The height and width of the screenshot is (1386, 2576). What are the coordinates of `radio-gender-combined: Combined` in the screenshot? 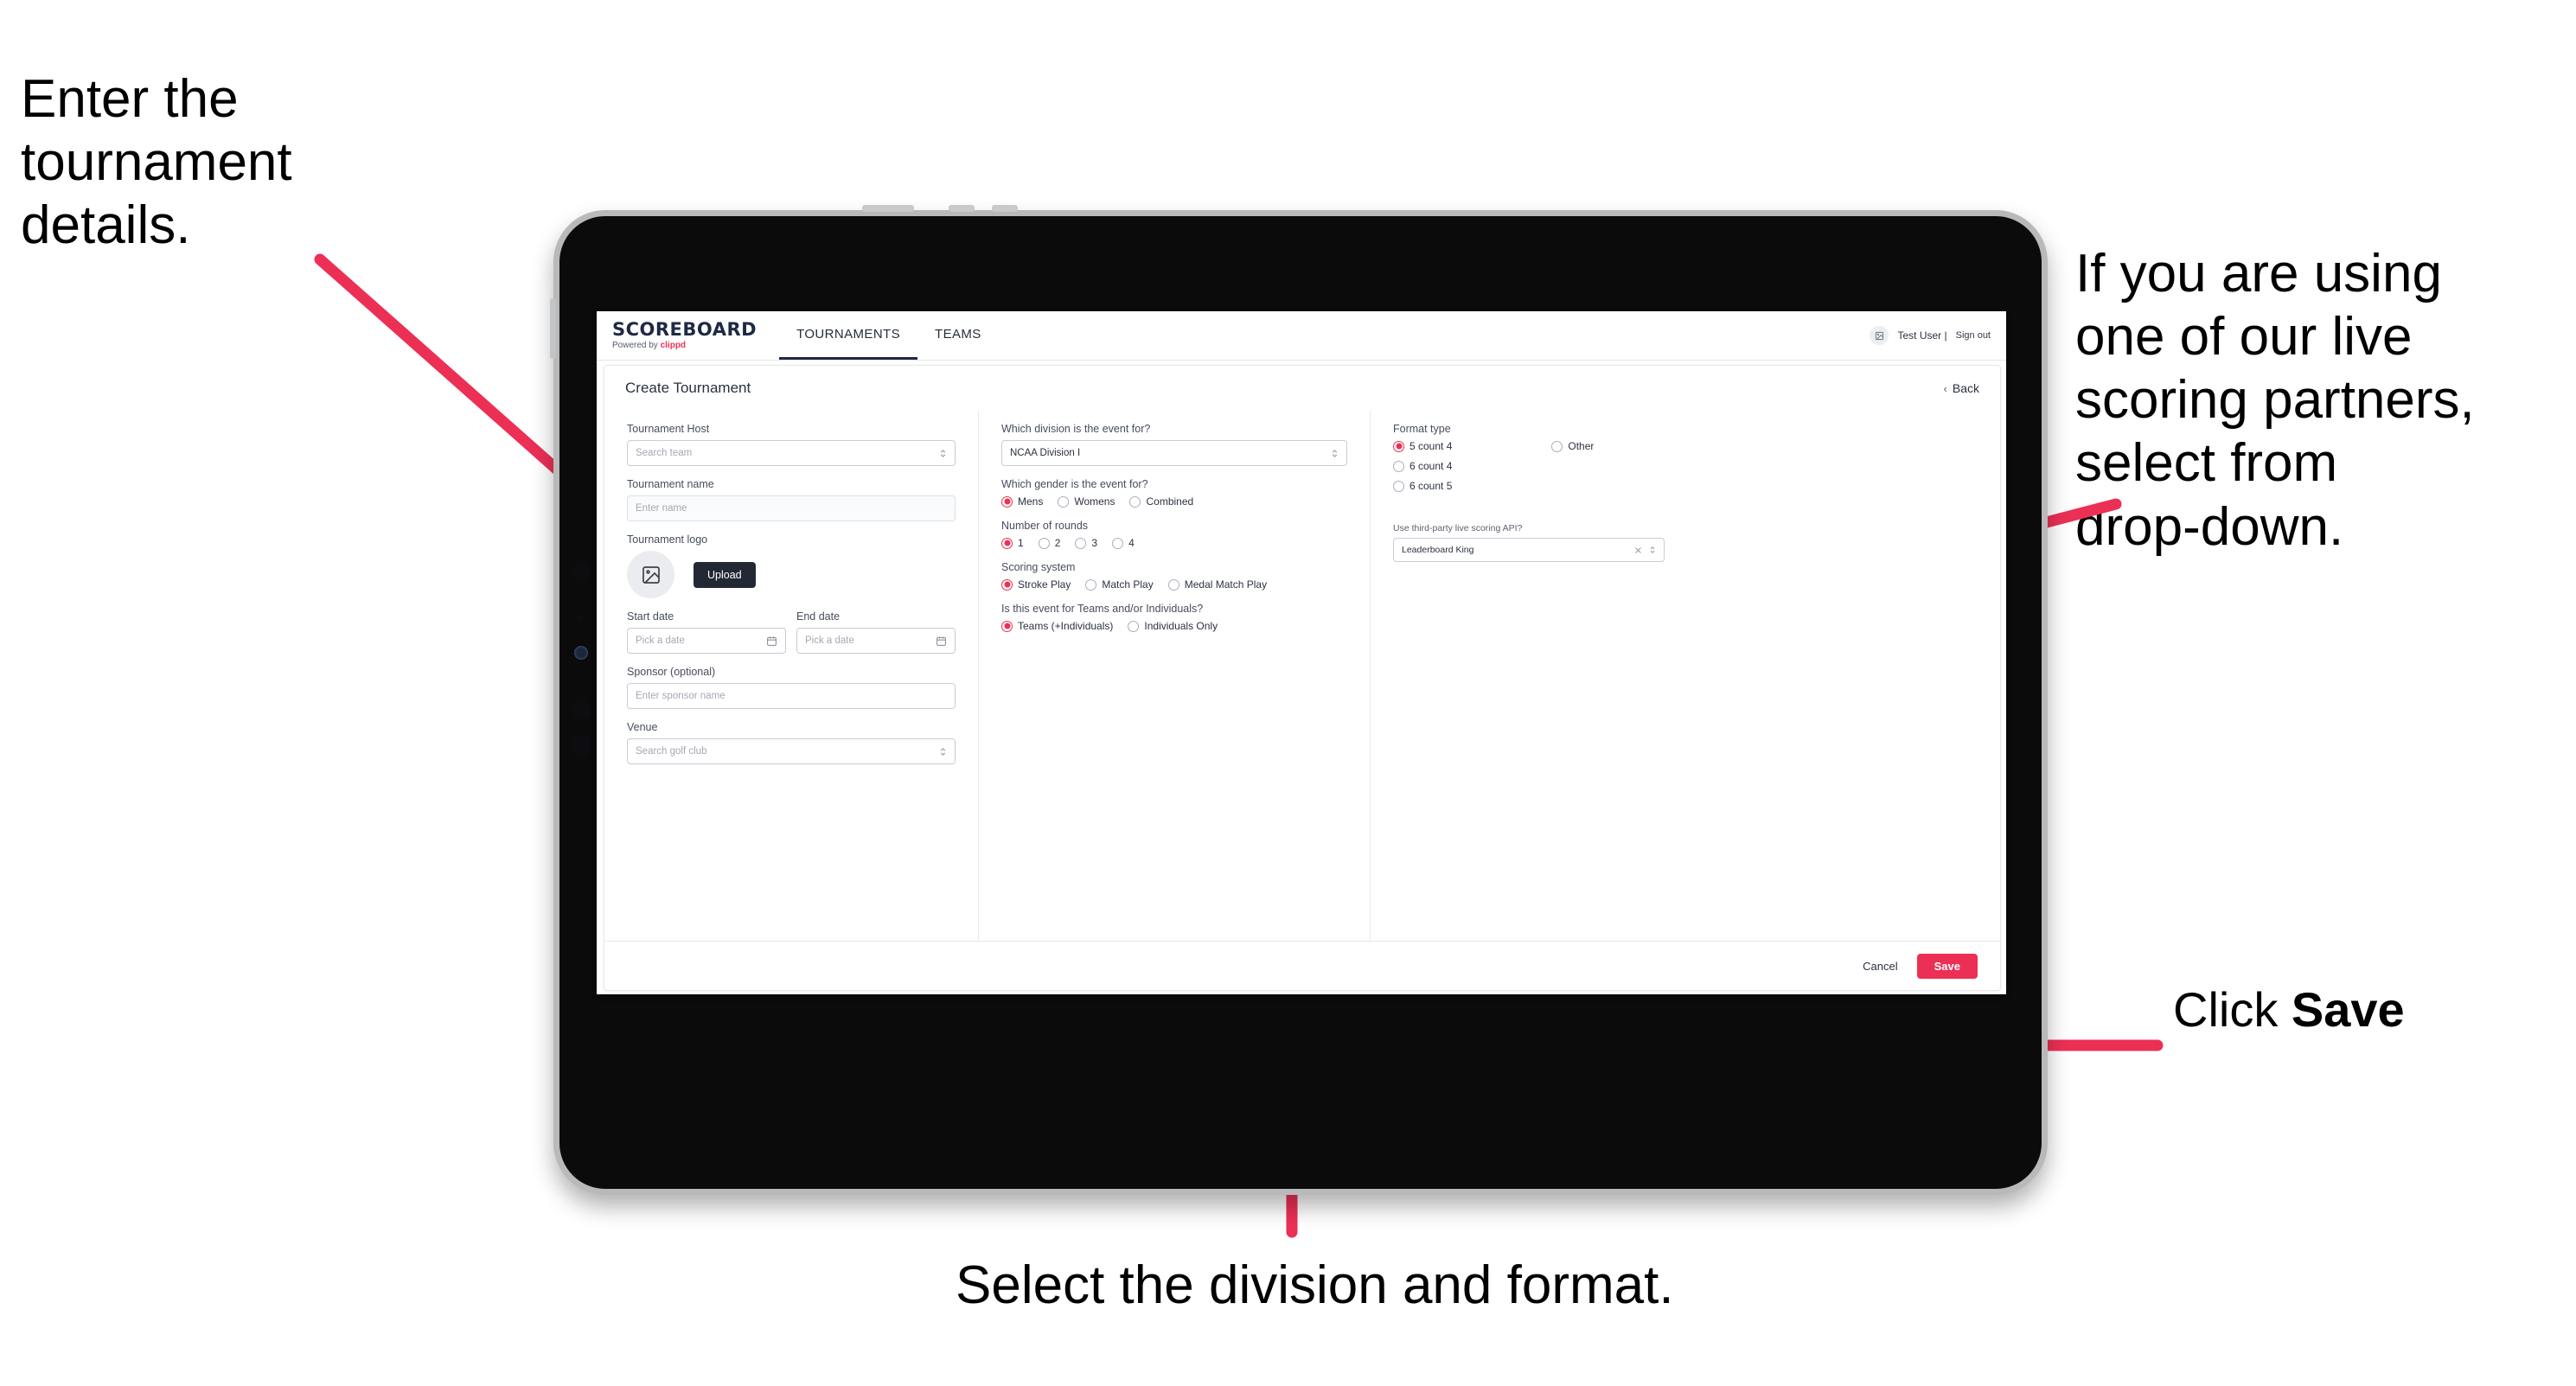 It's located at (1161, 502).